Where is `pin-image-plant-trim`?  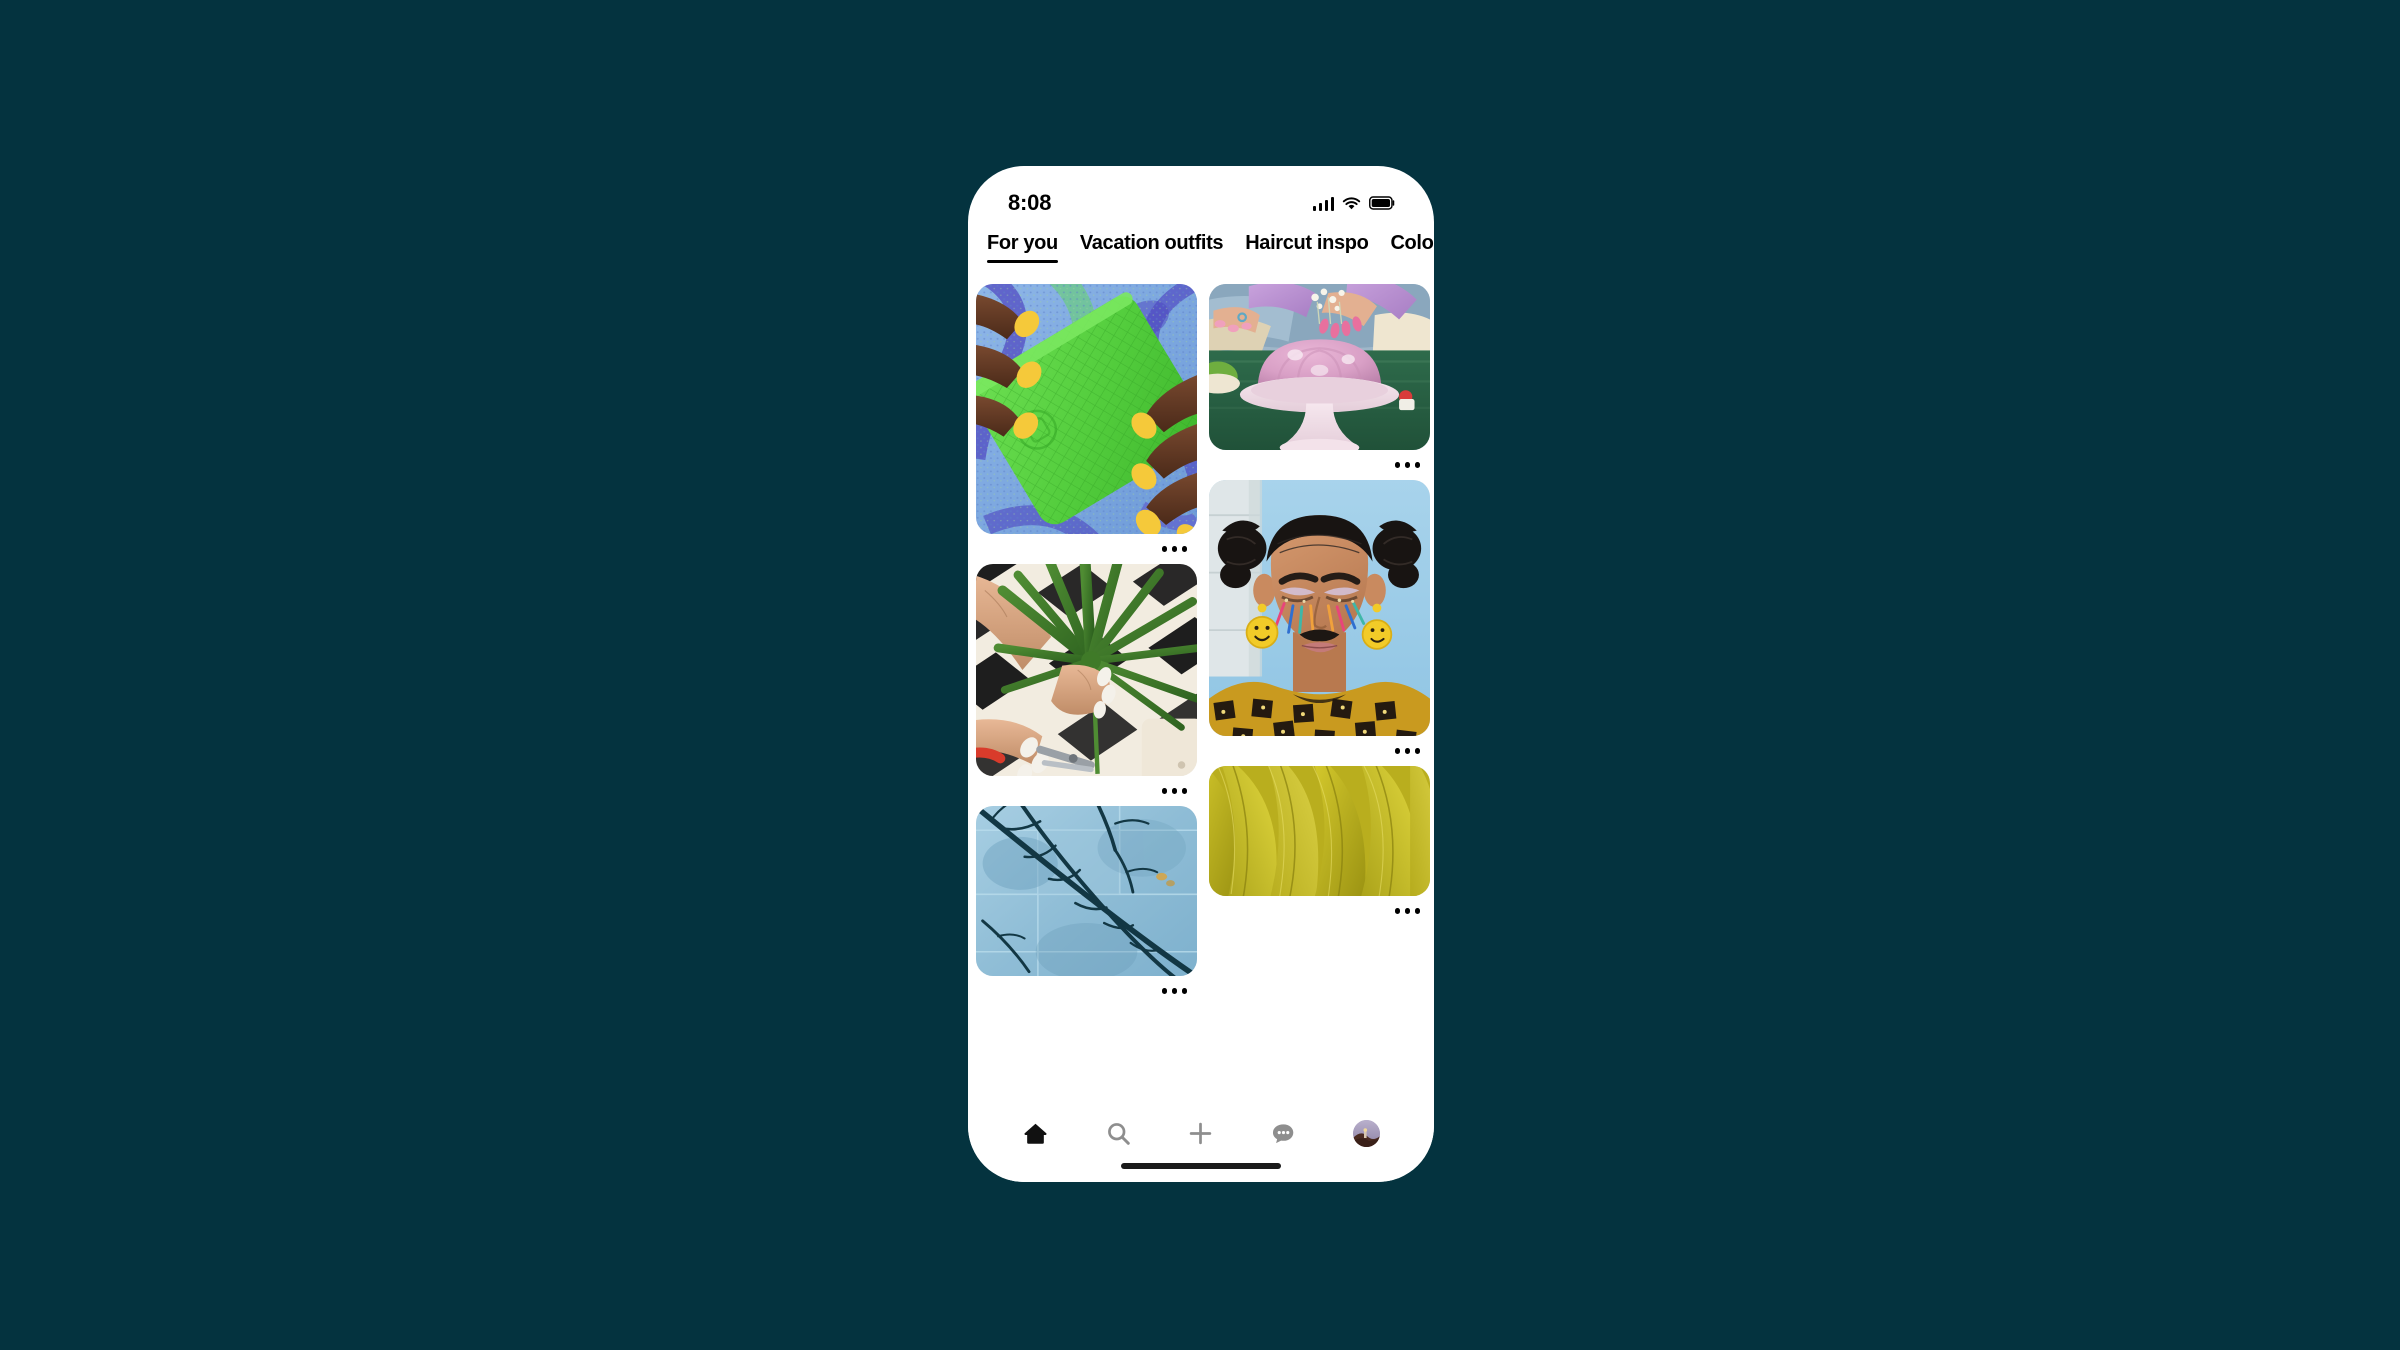
pin-image-plant-trim is located at coordinates (1086, 670).